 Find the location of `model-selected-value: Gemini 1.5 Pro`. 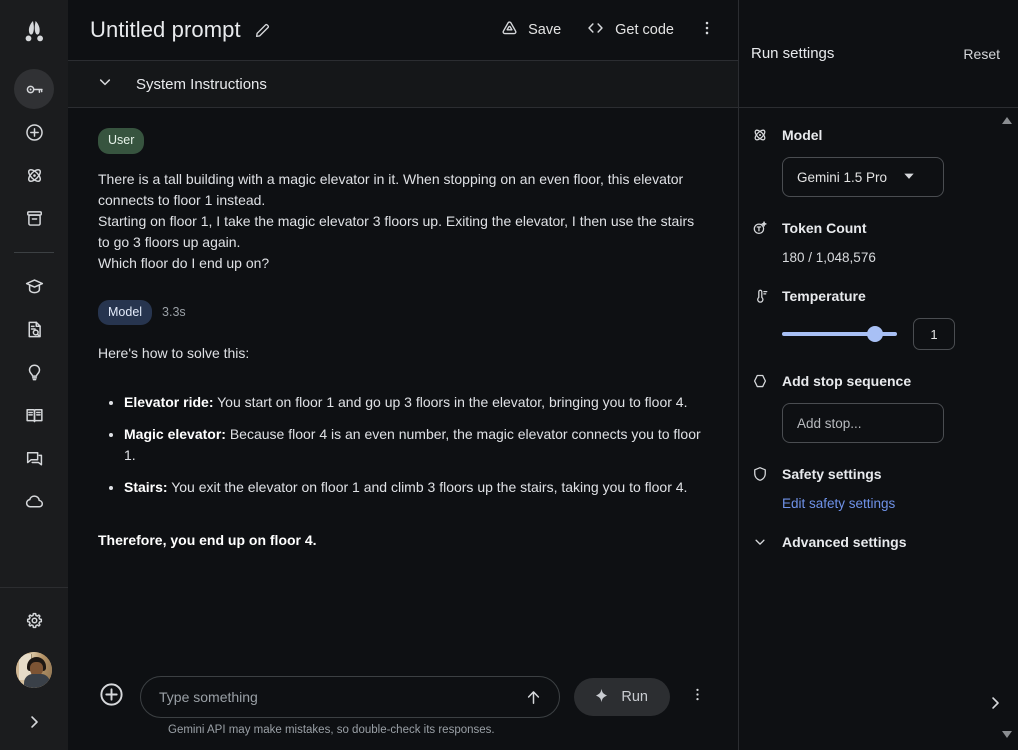

model-selected-value: Gemini 1.5 Pro is located at coordinates (842, 177).